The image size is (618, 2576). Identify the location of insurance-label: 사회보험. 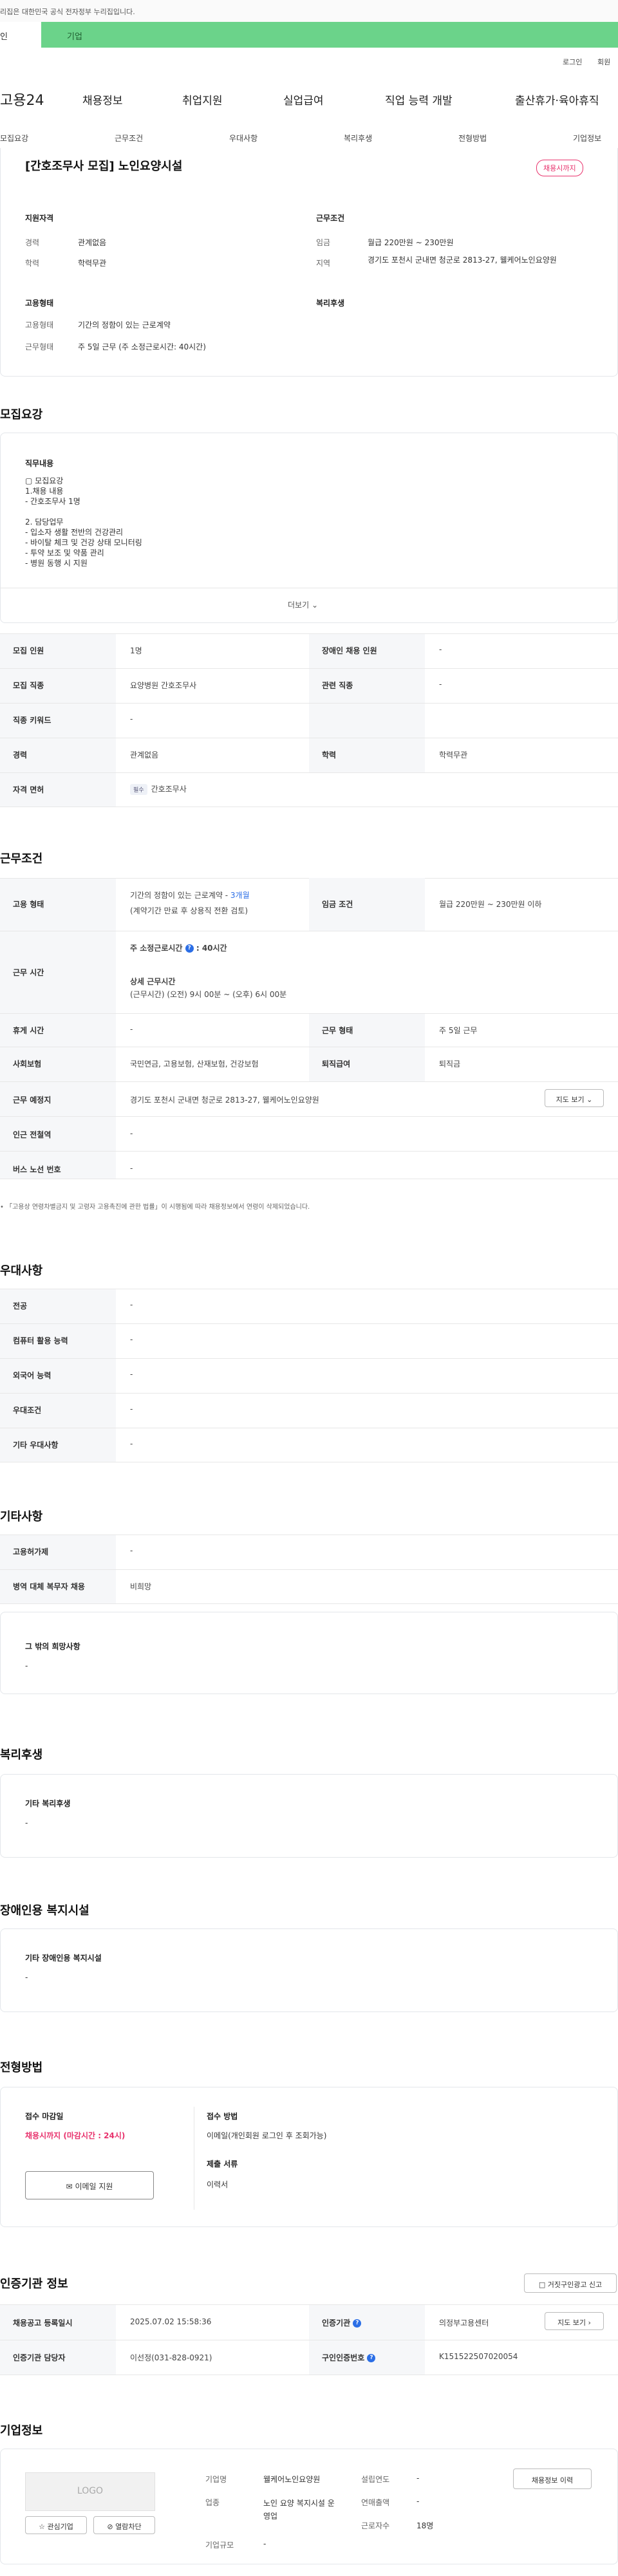
(28, 1064).